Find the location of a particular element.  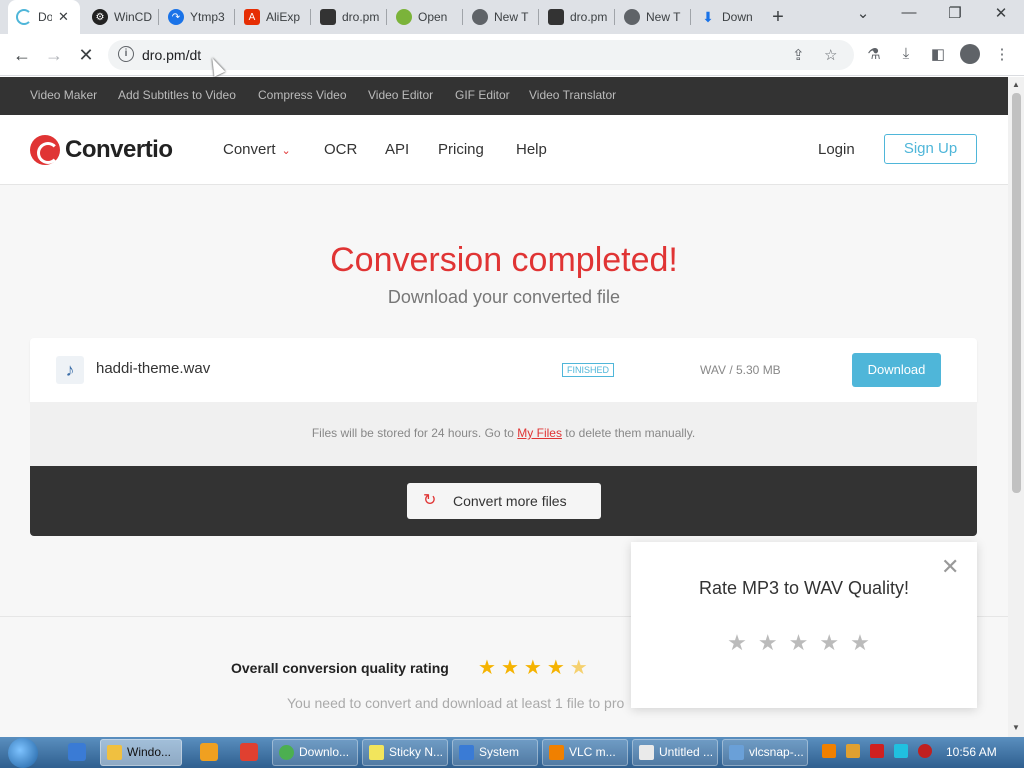

popup-title: Rate MP3 to WAV Quality! is located at coordinates (804, 588).